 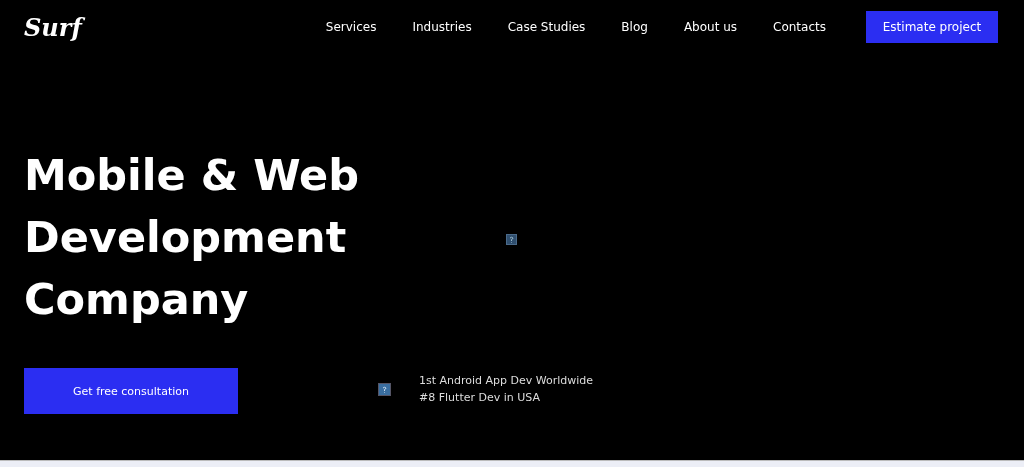 What do you see at coordinates (351, 27) in the screenshot?
I see `nav-link: Services` at bounding box center [351, 27].